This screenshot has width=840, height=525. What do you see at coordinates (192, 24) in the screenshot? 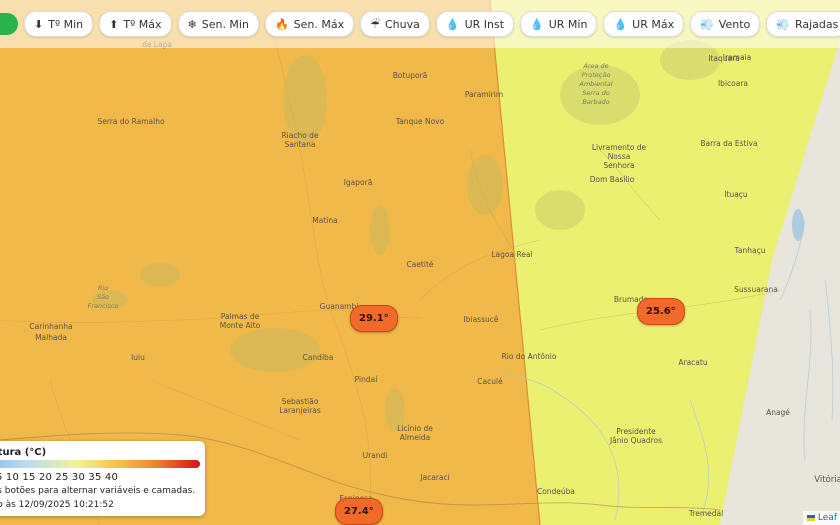
I see `snowflake-icon: ❄` at bounding box center [192, 24].